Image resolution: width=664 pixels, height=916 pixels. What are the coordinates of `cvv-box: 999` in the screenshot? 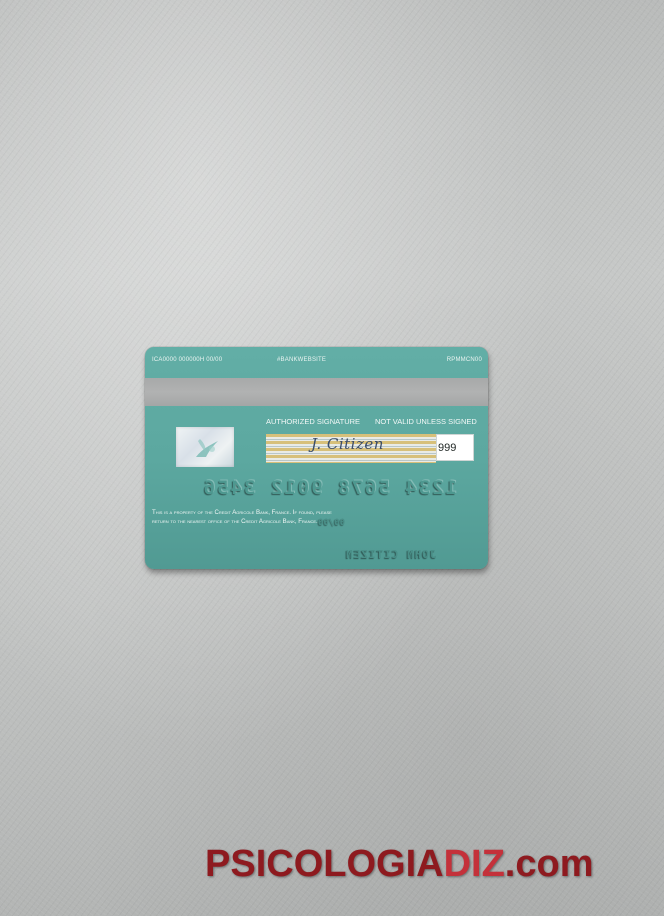 It's located at (455, 447).